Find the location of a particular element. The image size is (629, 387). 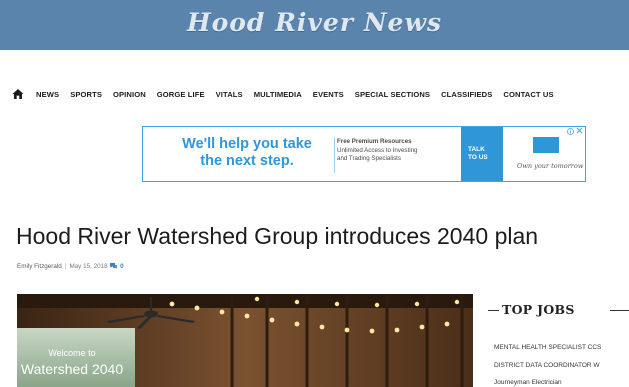

home-icon is located at coordinates (18, 94).